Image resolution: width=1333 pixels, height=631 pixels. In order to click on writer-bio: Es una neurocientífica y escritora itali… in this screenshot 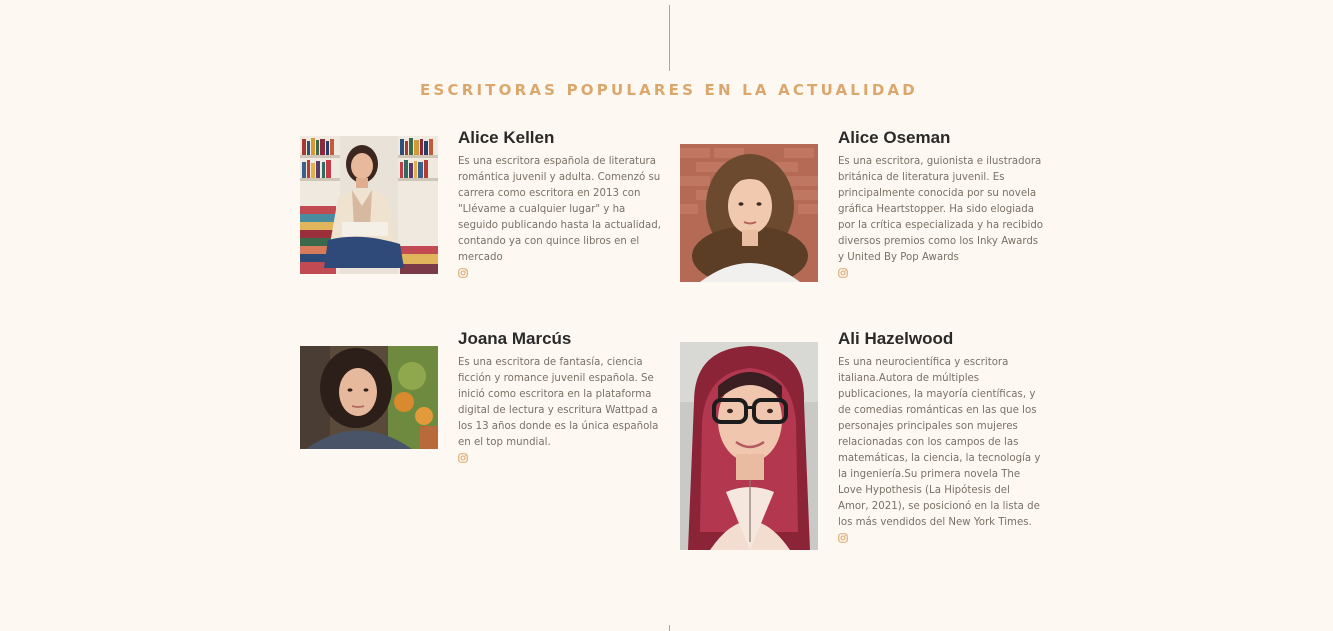, I will do `click(939, 442)`.